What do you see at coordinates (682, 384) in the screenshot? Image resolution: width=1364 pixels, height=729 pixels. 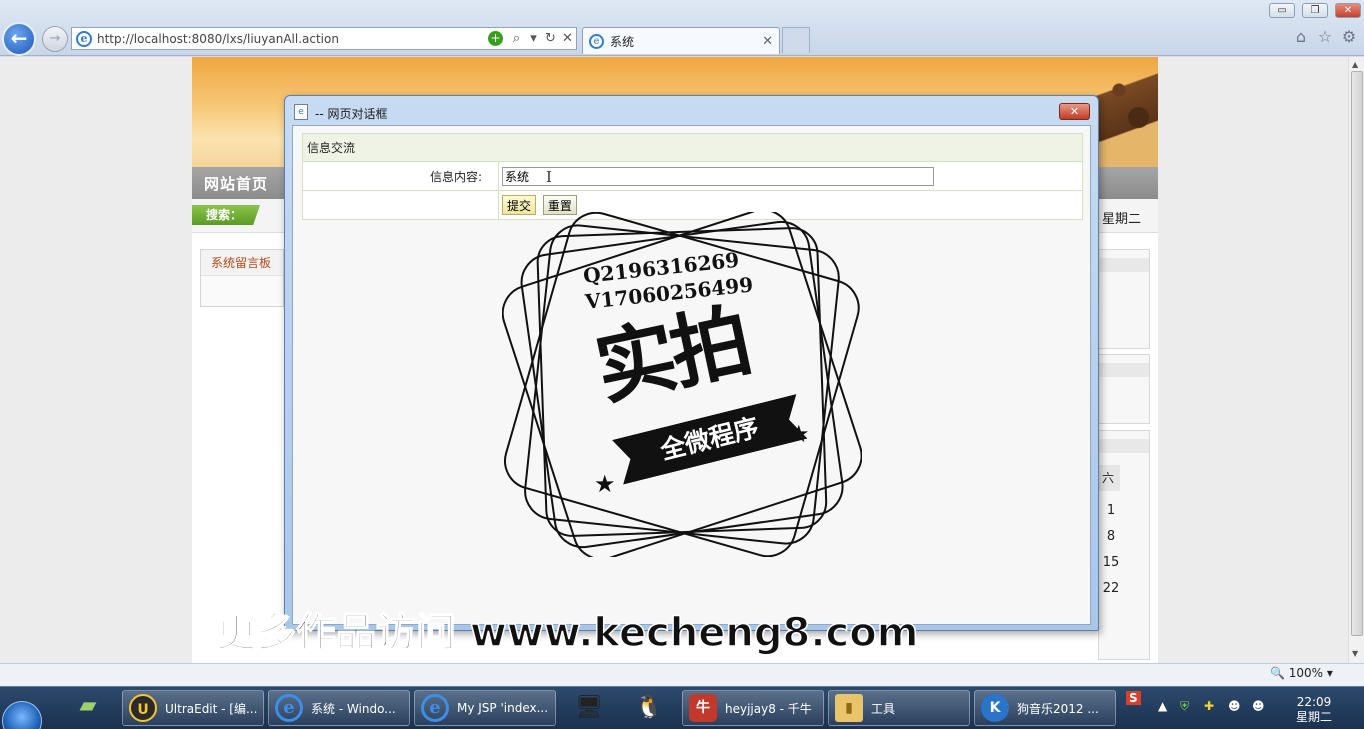 I see `watermark-stamp: Q2196316269 V17060256499 实拍 全微程序 ★ ★` at bounding box center [682, 384].